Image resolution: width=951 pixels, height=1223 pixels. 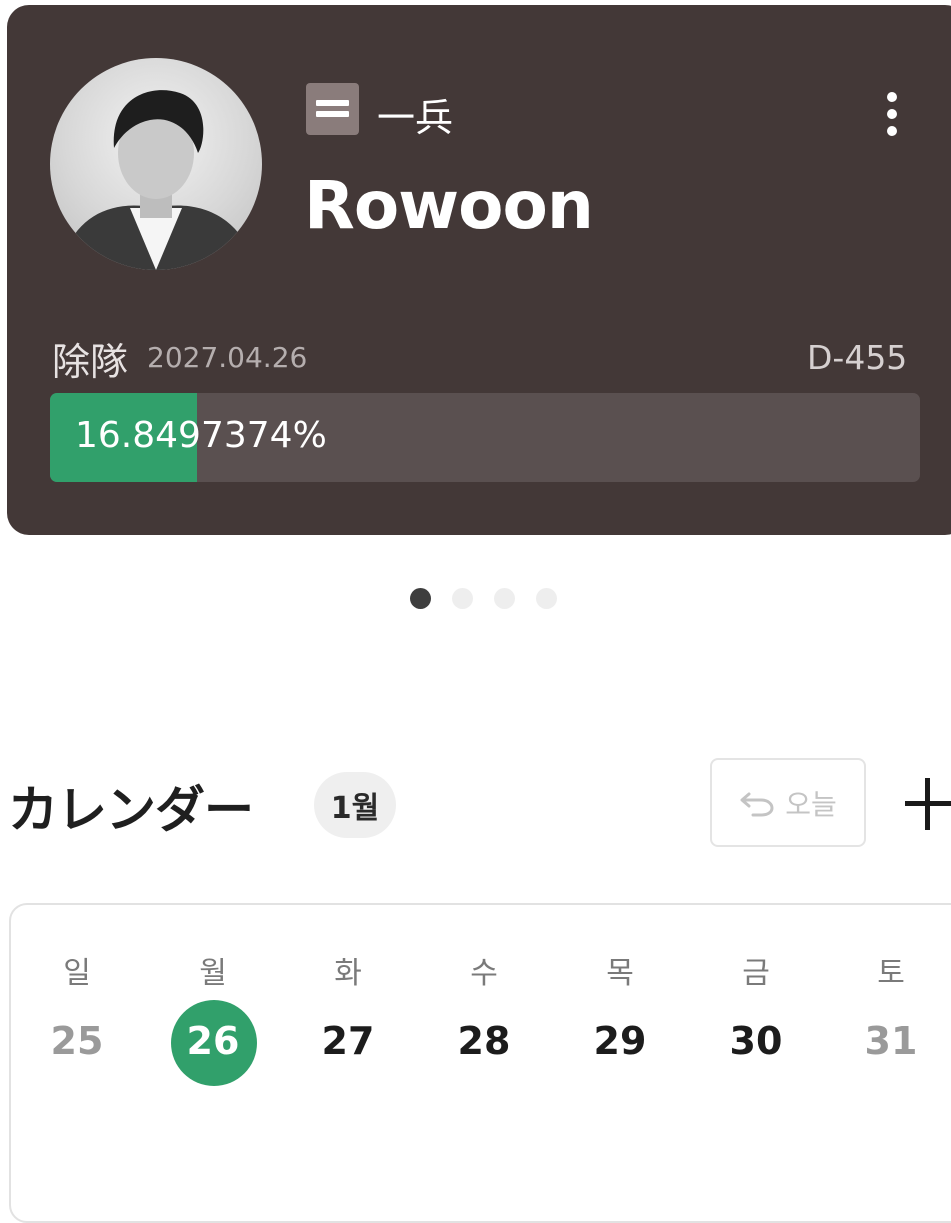 I want to click on weekday-label: 목, so click(x=620, y=973).